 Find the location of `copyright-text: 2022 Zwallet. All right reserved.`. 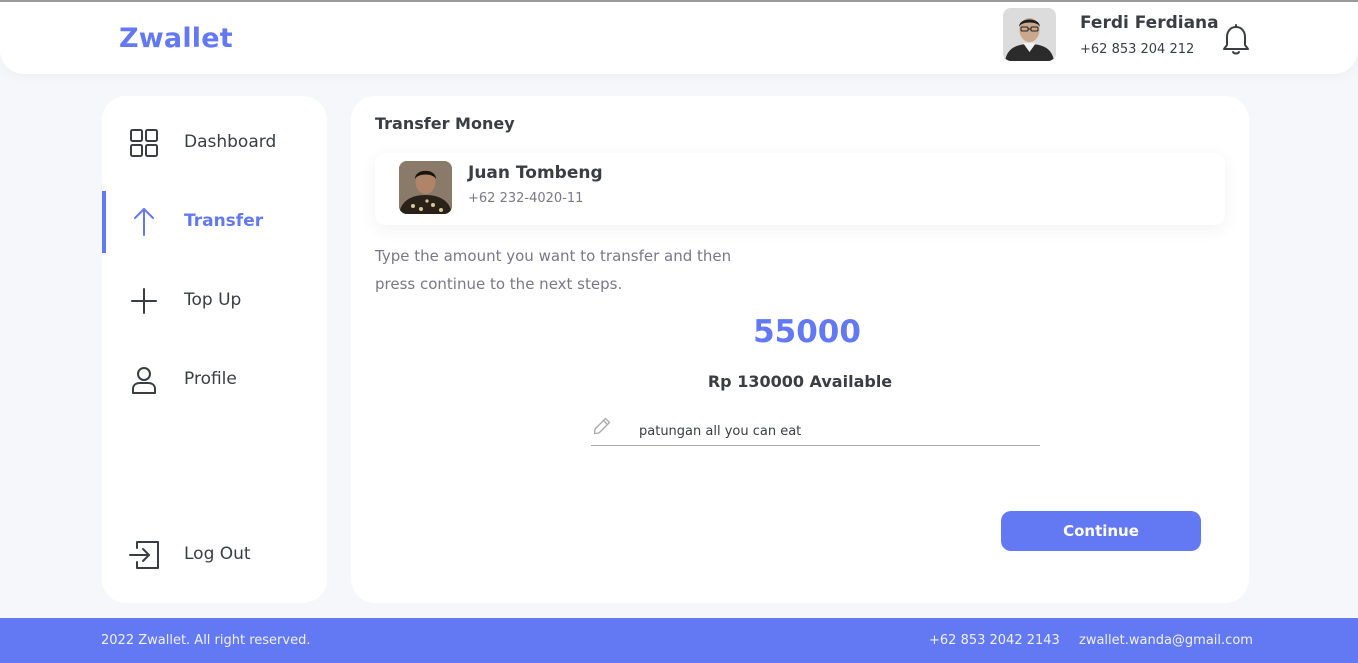

copyright-text: 2022 Zwallet. All right reserved. is located at coordinates (206, 640).